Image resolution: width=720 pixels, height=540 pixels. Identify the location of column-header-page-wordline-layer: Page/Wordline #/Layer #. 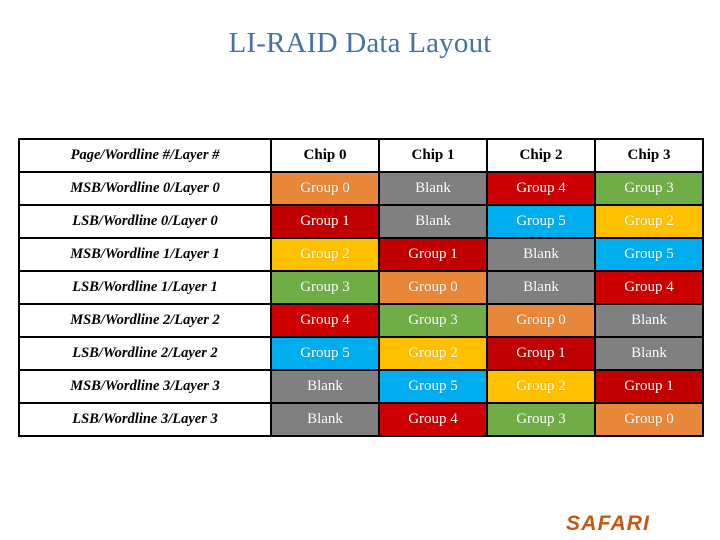
(145, 155).